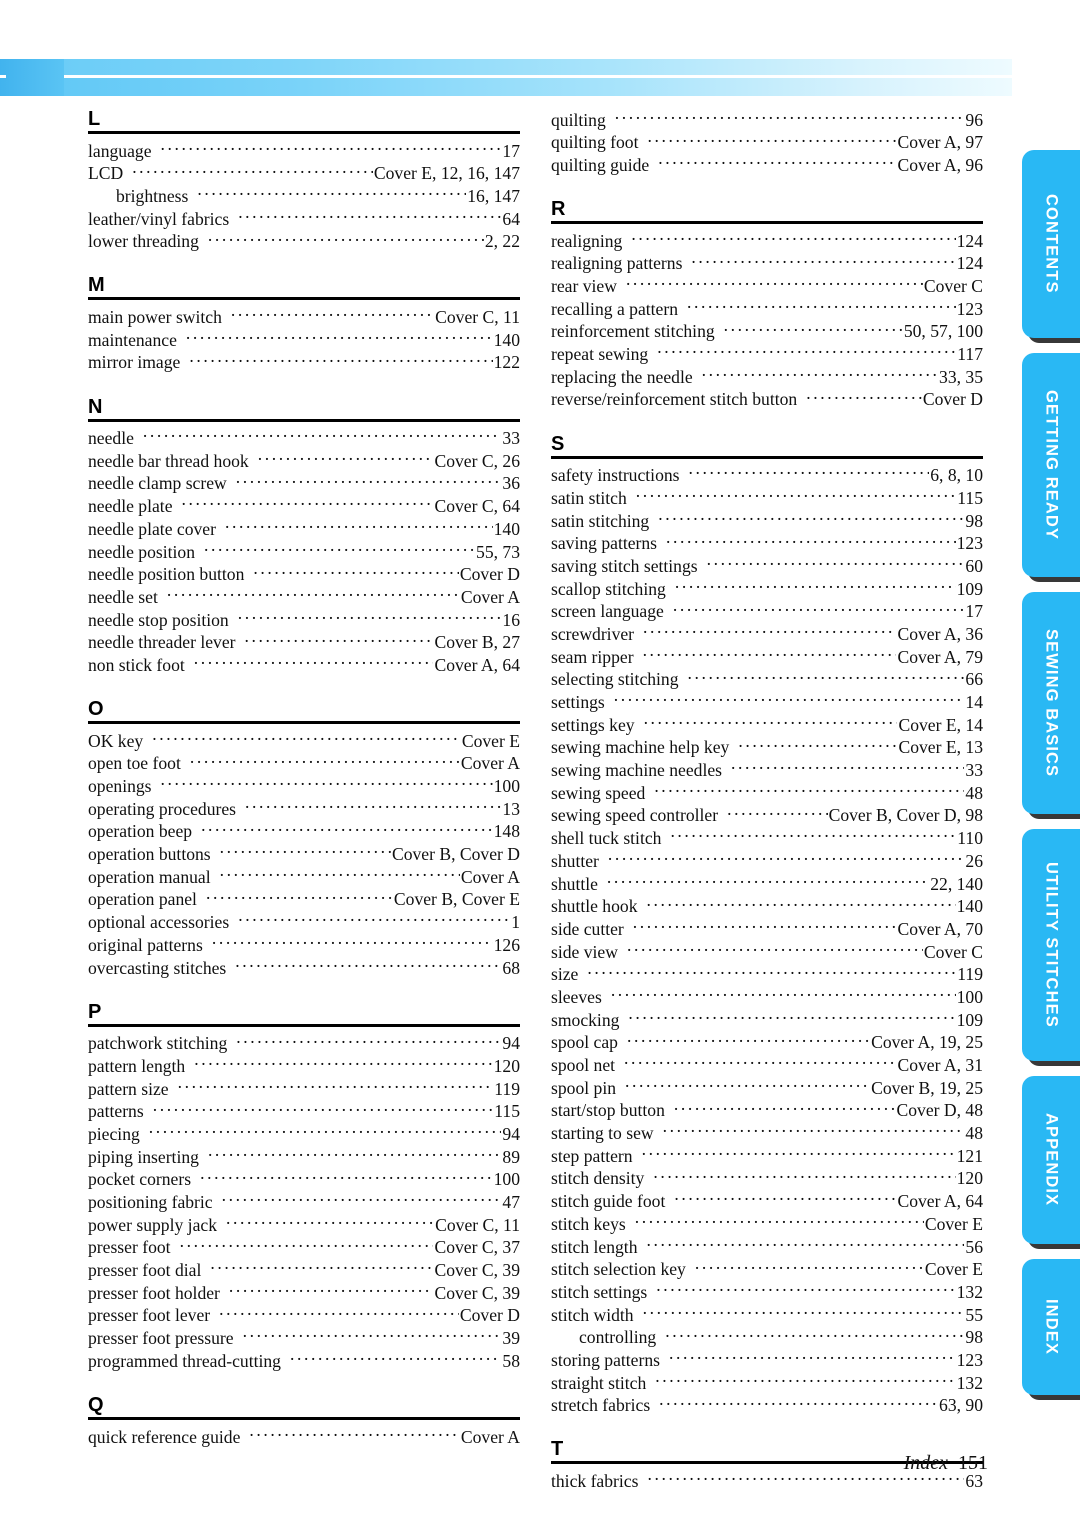 This screenshot has height=1526, width=1080. Describe the element at coordinates (304, 944) in the screenshot. I see `index-entry: original patterns 126` at that location.